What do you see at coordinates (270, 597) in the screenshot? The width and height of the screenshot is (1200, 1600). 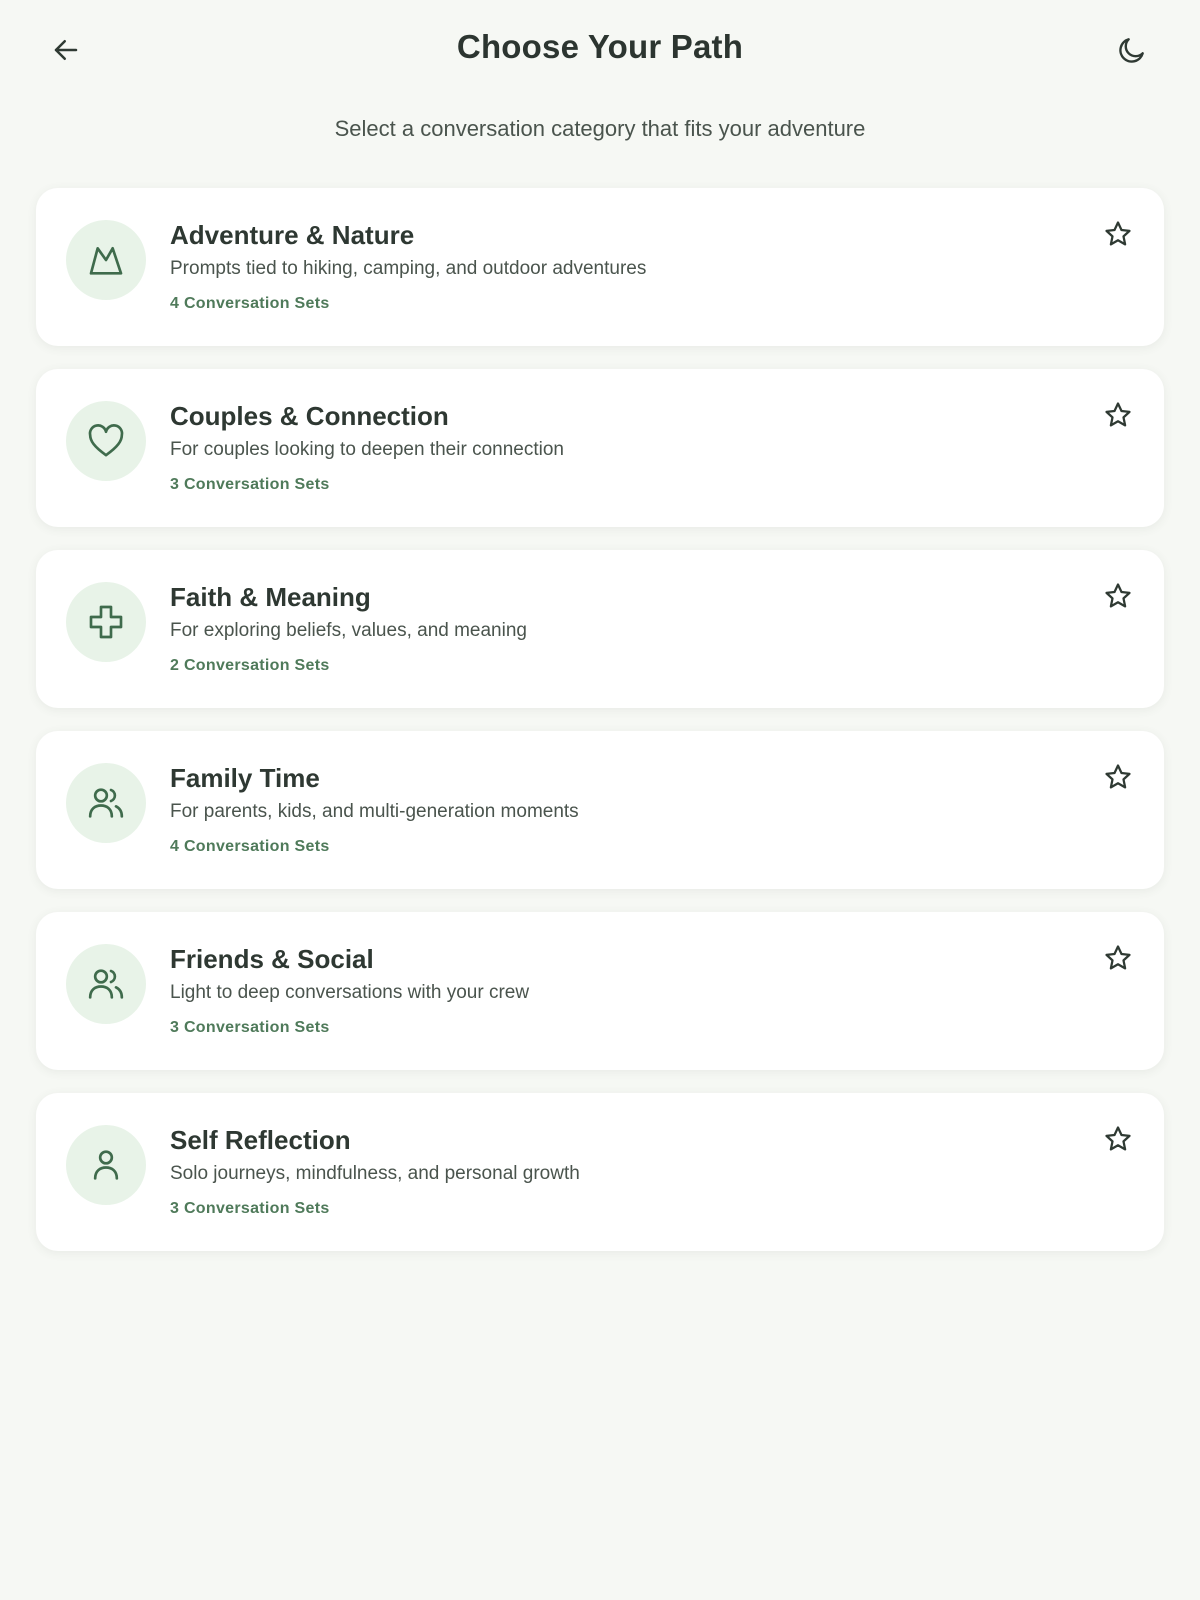 I see `category-title: Faith & Meaning` at bounding box center [270, 597].